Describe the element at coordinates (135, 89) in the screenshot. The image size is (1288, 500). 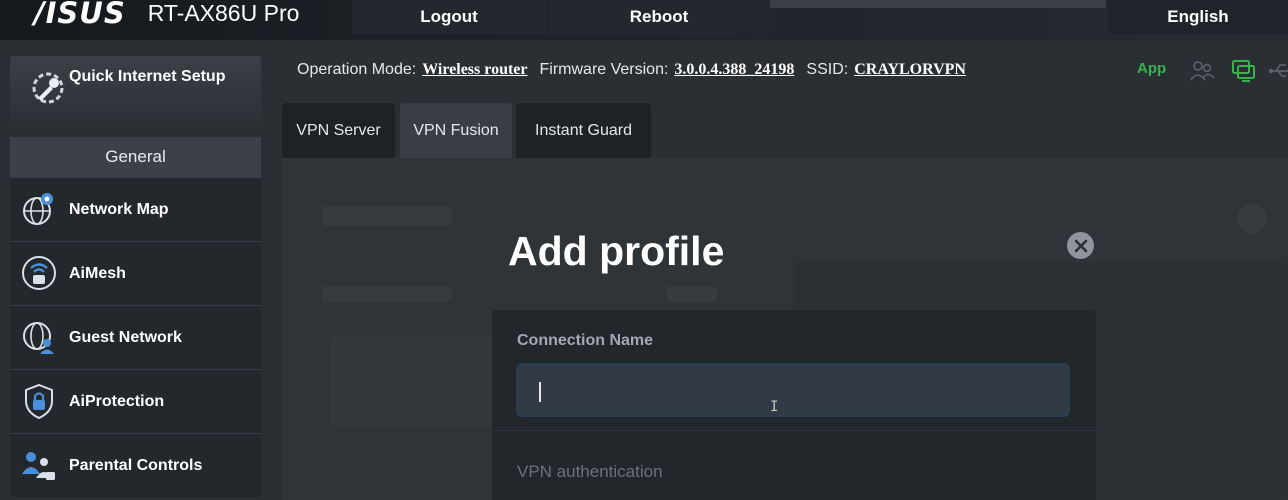
I see `quick-internet-setup-button: Quick Internet Setup` at that location.